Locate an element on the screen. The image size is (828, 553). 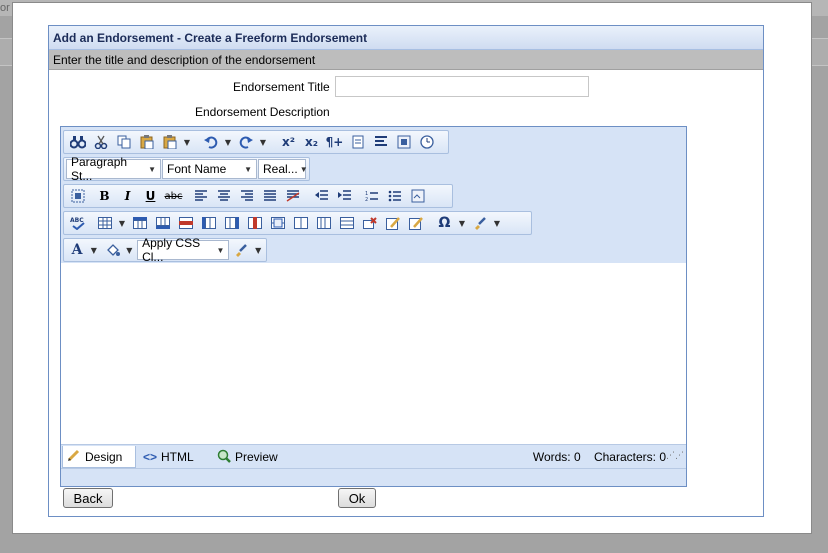
toolbar-row-4: ABC ▼ Ω ▼ ▼ is located at coordinates (297, 223).